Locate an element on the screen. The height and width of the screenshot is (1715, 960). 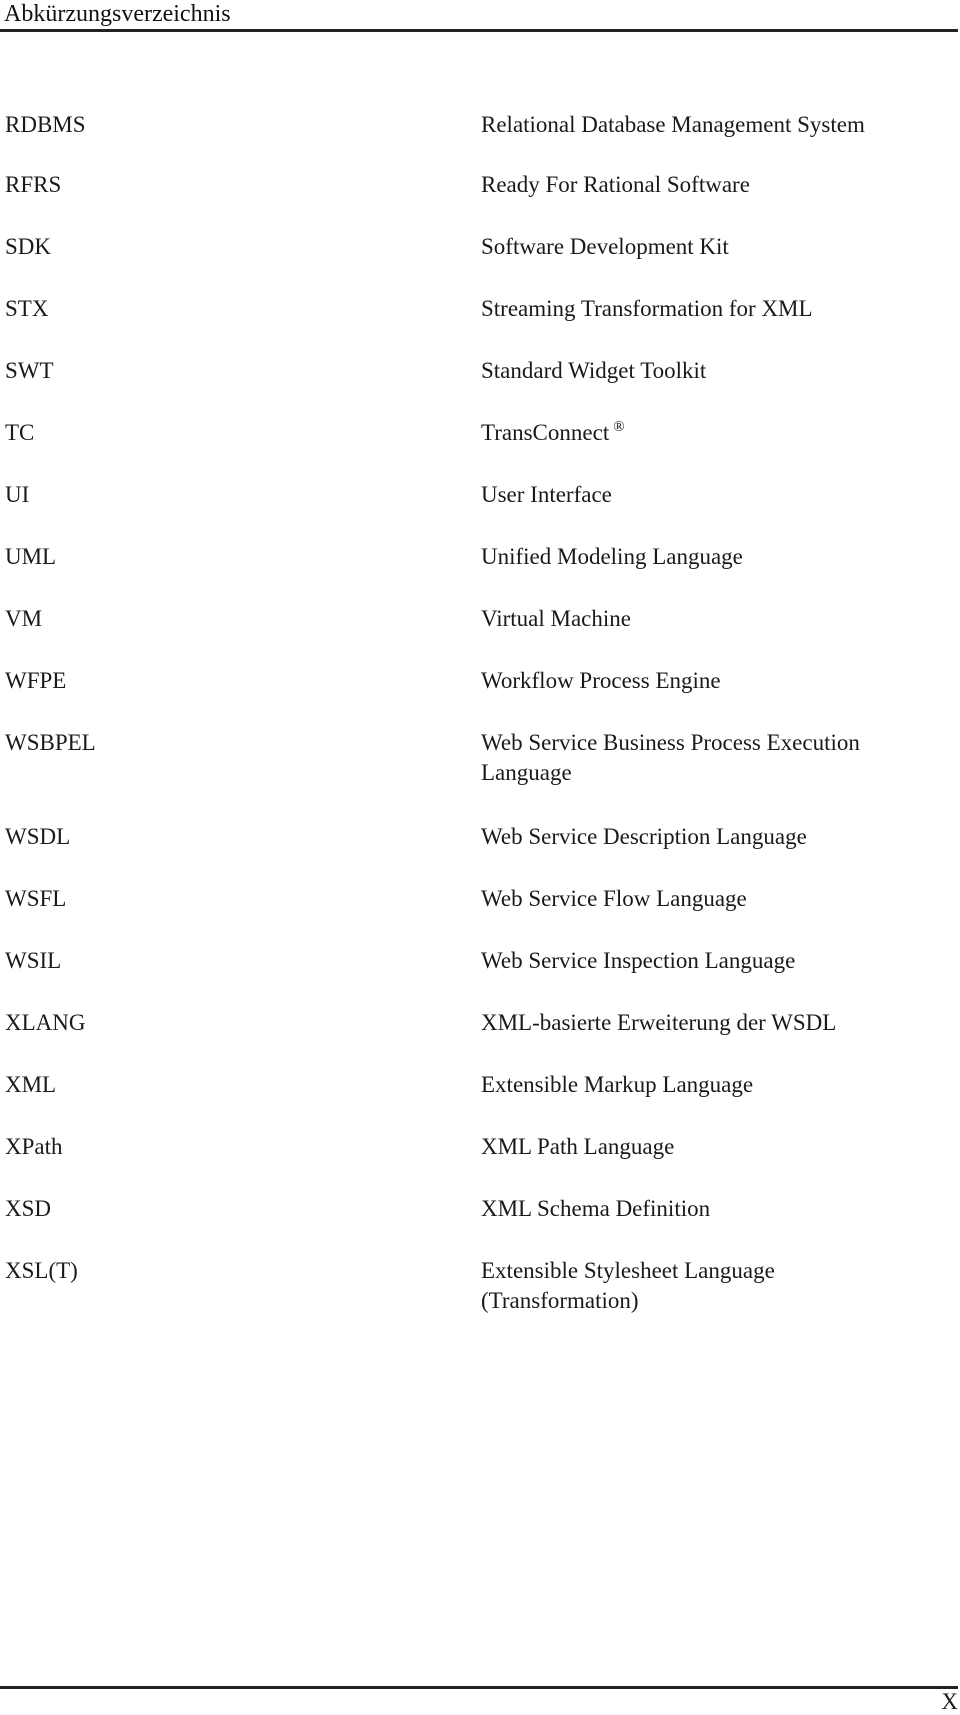
abbreviation: WSIL is located at coordinates (33, 960).